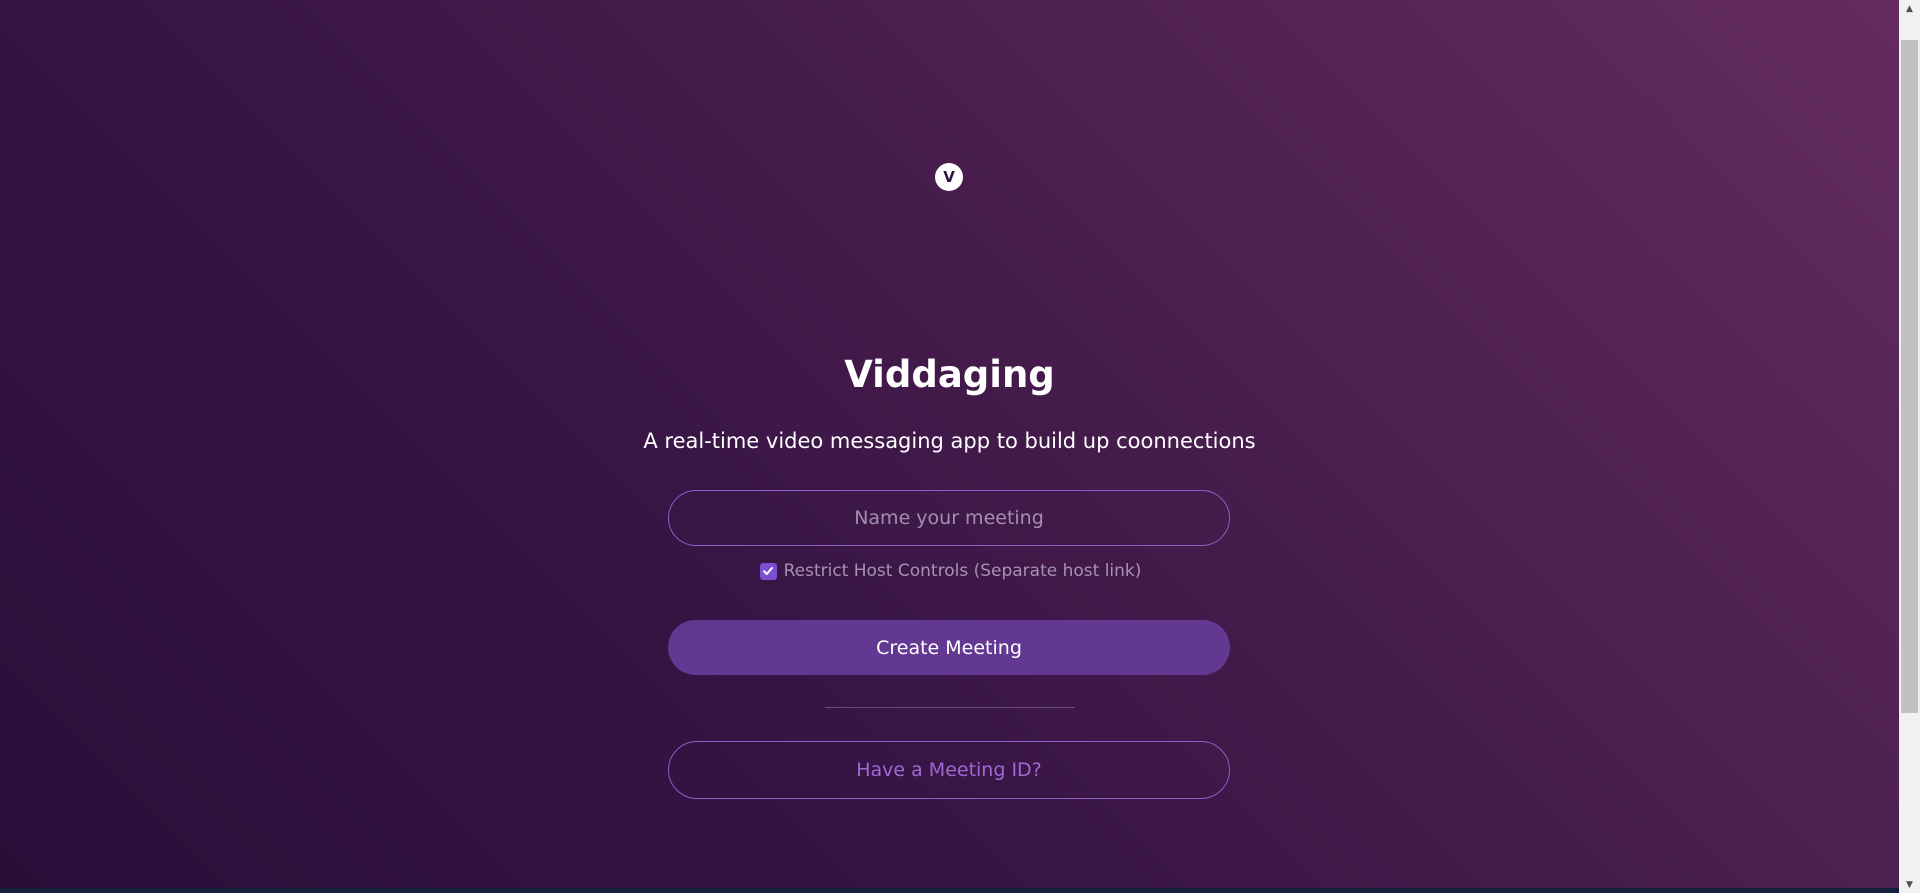 The width and height of the screenshot is (1920, 893). What do you see at coordinates (949, 374) in the screenshot?
I see `app-title: Viddaging` at bounding box center [949, 374].